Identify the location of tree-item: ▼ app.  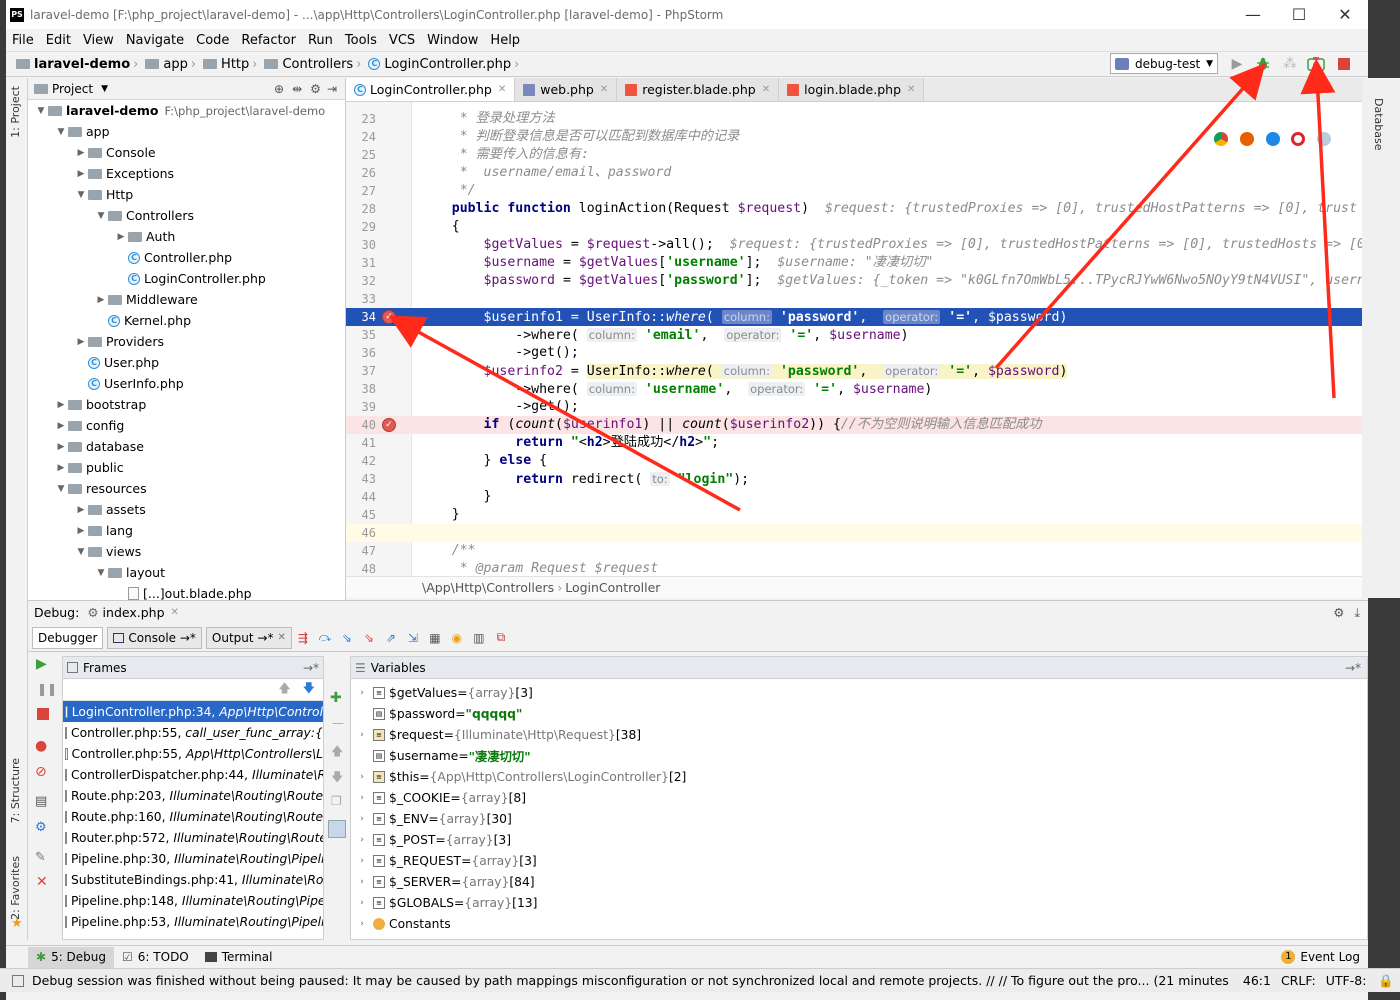
(186, 131).